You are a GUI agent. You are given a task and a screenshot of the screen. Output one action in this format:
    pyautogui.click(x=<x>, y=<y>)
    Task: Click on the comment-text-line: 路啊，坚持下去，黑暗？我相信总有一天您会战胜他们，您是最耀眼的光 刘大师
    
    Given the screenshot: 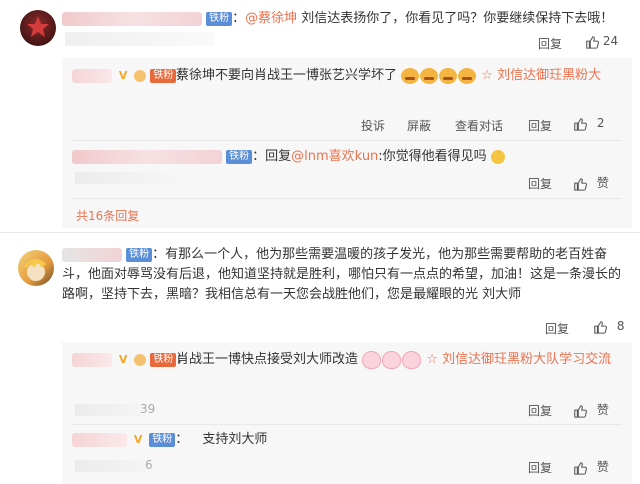 What is the action you would take?
    pyautogui.click(x=292, y=294)
    